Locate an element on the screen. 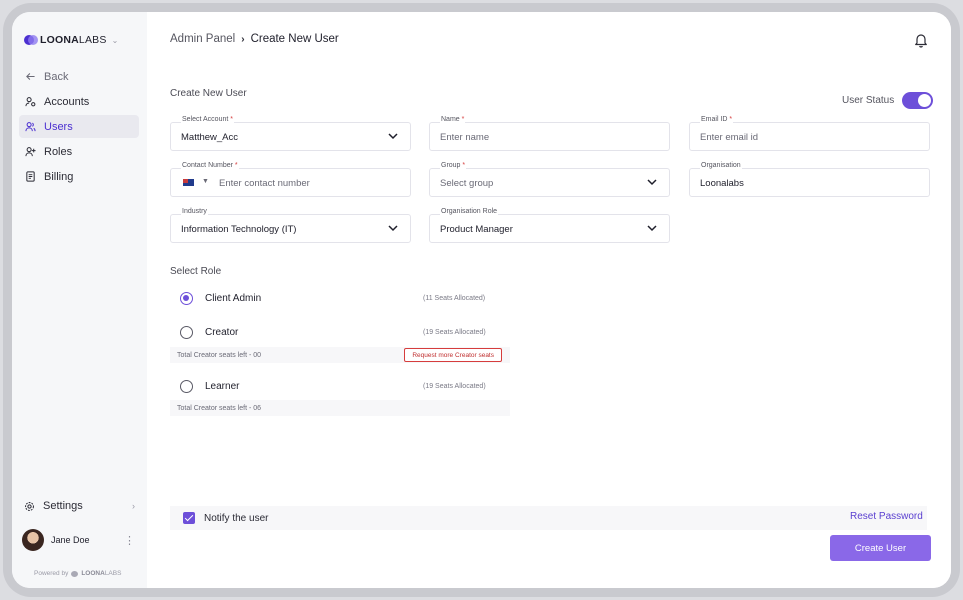 The image size is (963, 600). name-placeholder: Enter name is located at coordinates (465, 137).